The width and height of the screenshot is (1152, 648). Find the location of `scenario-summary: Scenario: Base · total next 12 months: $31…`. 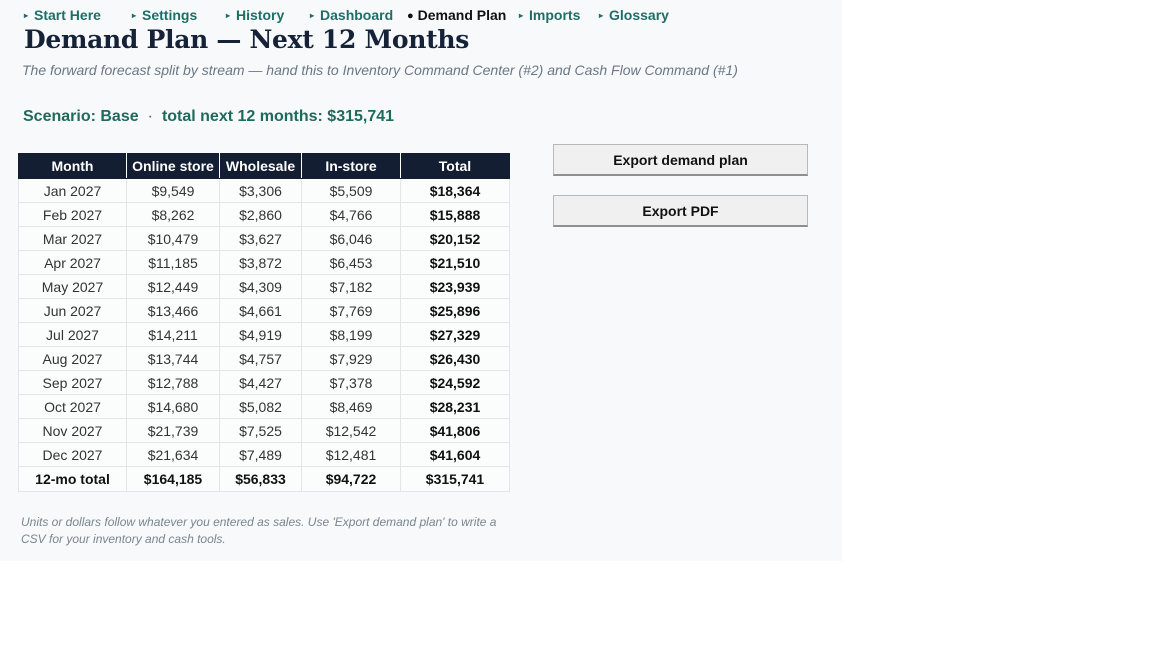

scenario-summary: Scenario: Base · total next 12 months: $31… is located at coordinates (208, 117).